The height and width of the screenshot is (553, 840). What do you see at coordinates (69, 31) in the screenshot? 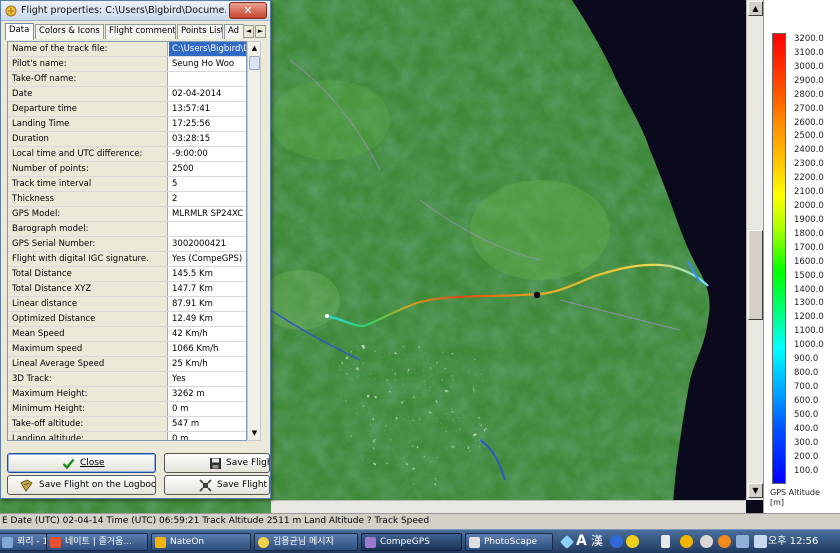
I see `tab-colors-icons: Colors & Icons` at bounding box center [69, 31].